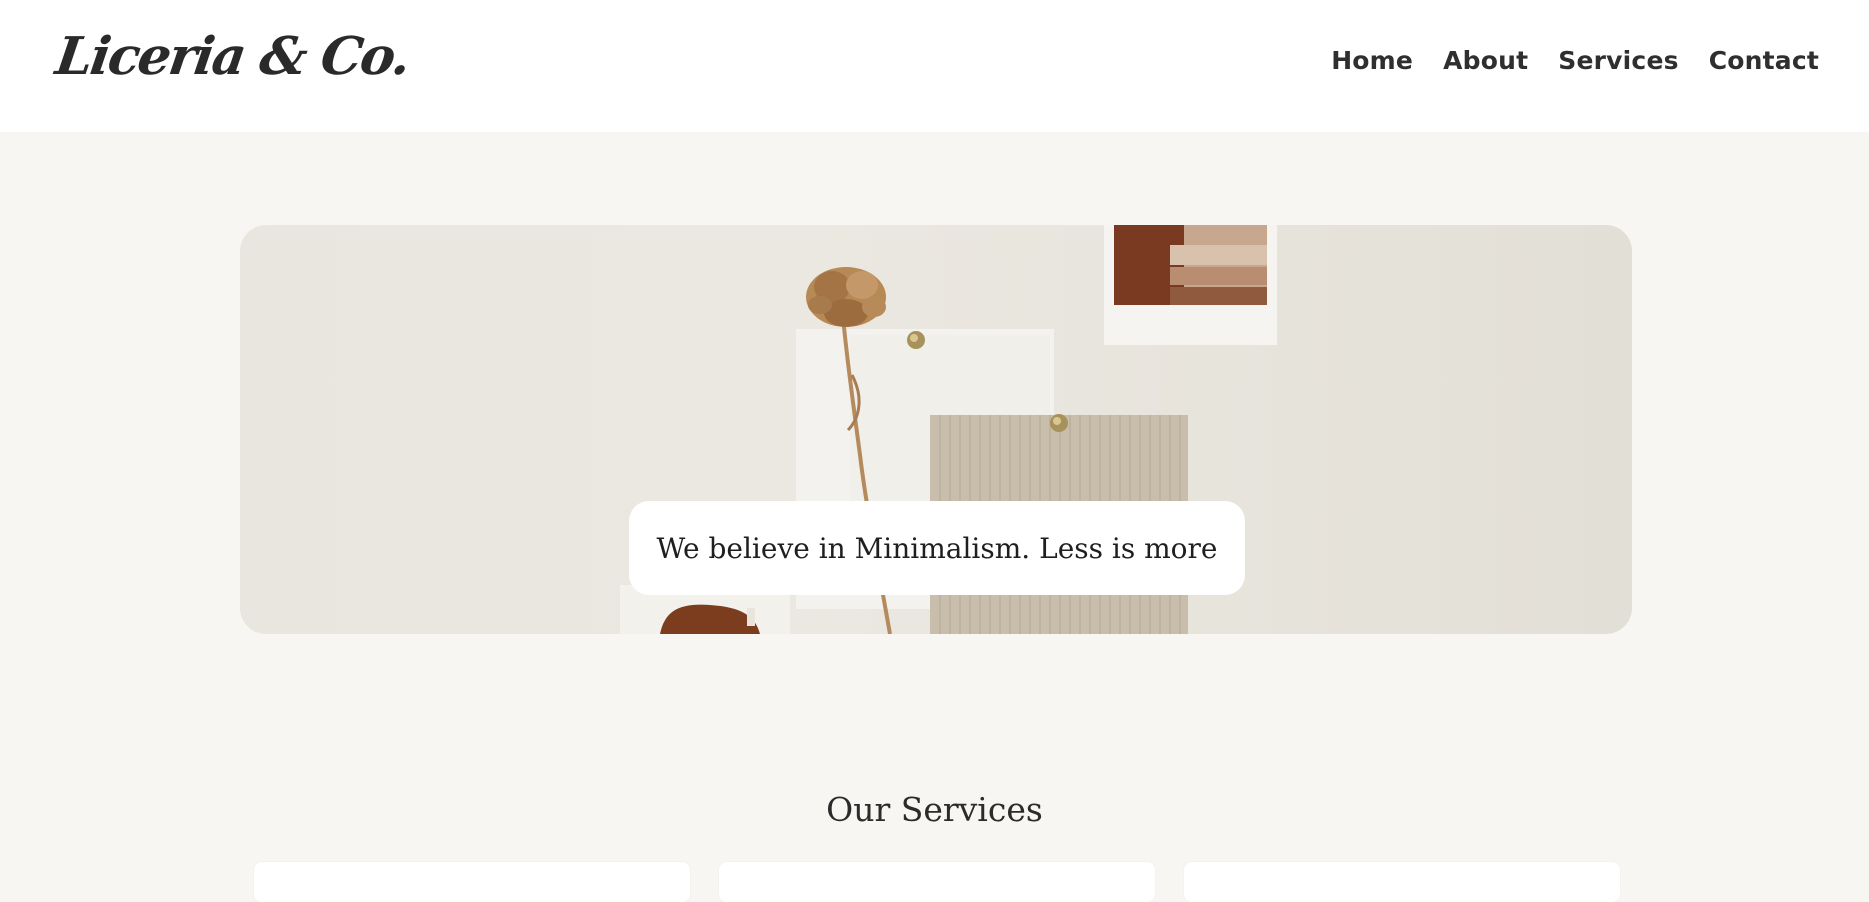 The height and width of the screenshot is (902, 1869). What do you see at coordinates (1618, 60) in the screenshot?
I see `nav-services-link: Services` at bounding box center [1618, 60].